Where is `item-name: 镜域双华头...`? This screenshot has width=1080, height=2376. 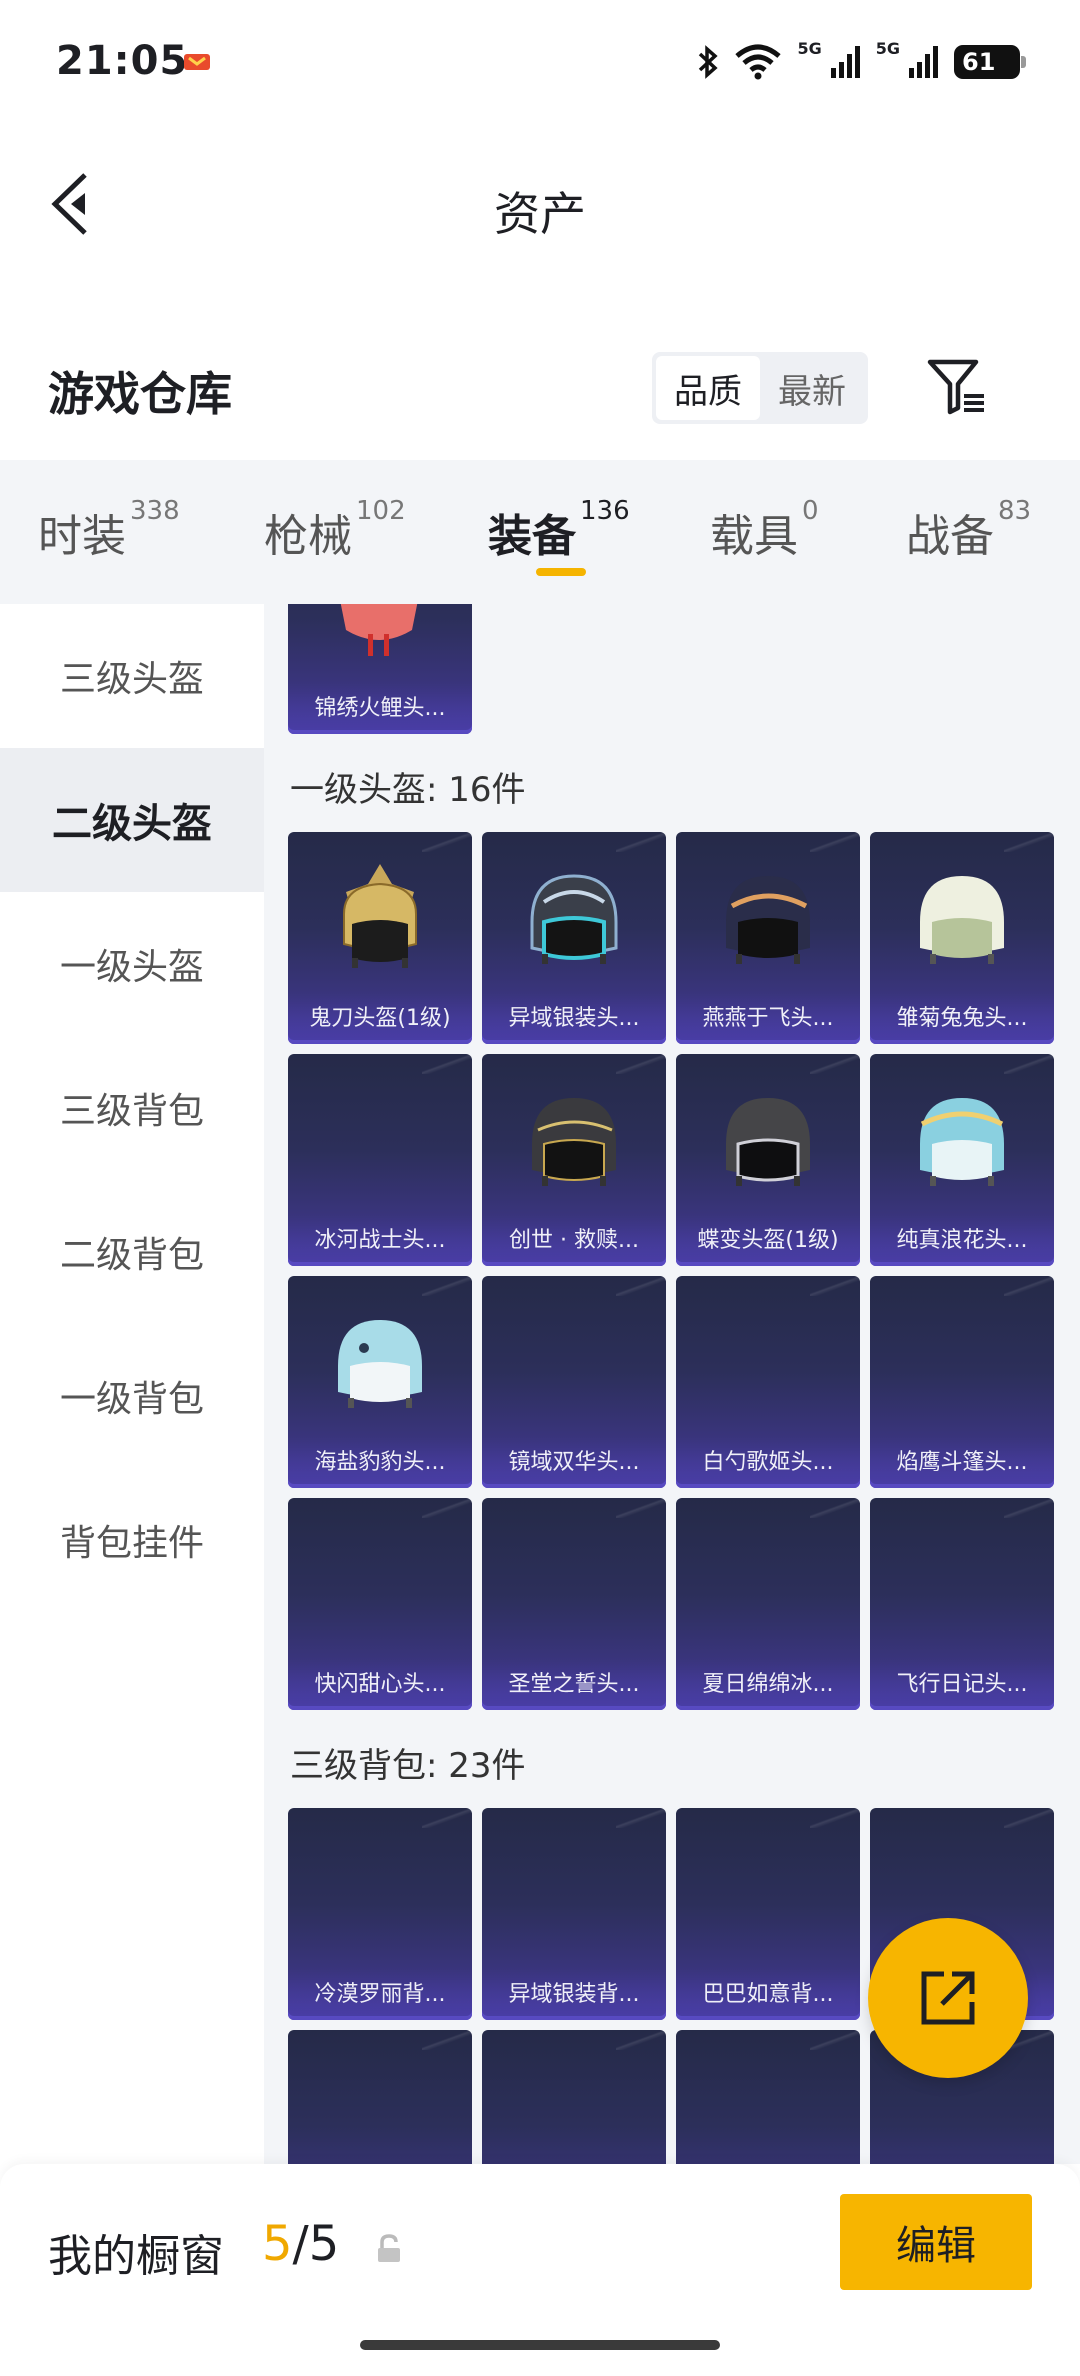
item-name: 镜域双华头... is located at coordinates (574, 1462).